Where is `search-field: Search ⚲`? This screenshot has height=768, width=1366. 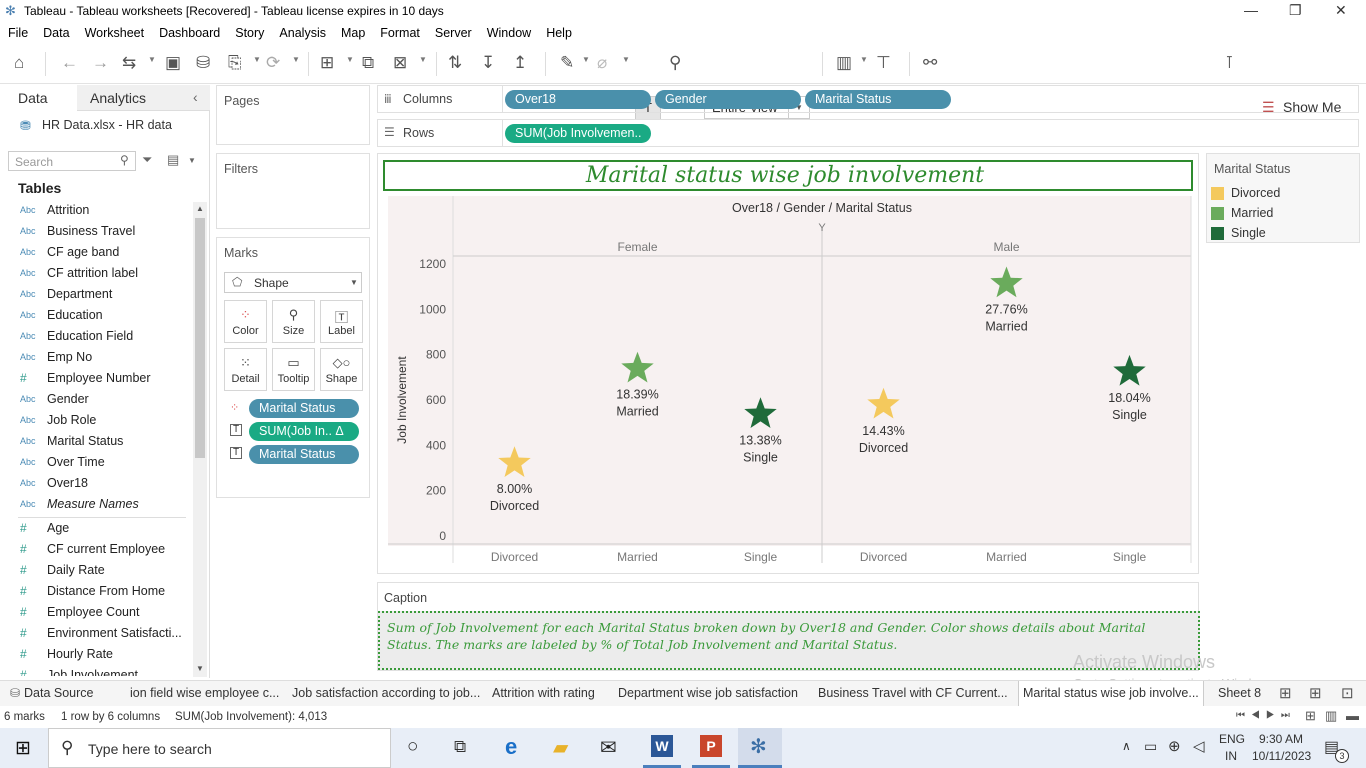 search-field: Search ⚲ is located at coordinates (72, 161).